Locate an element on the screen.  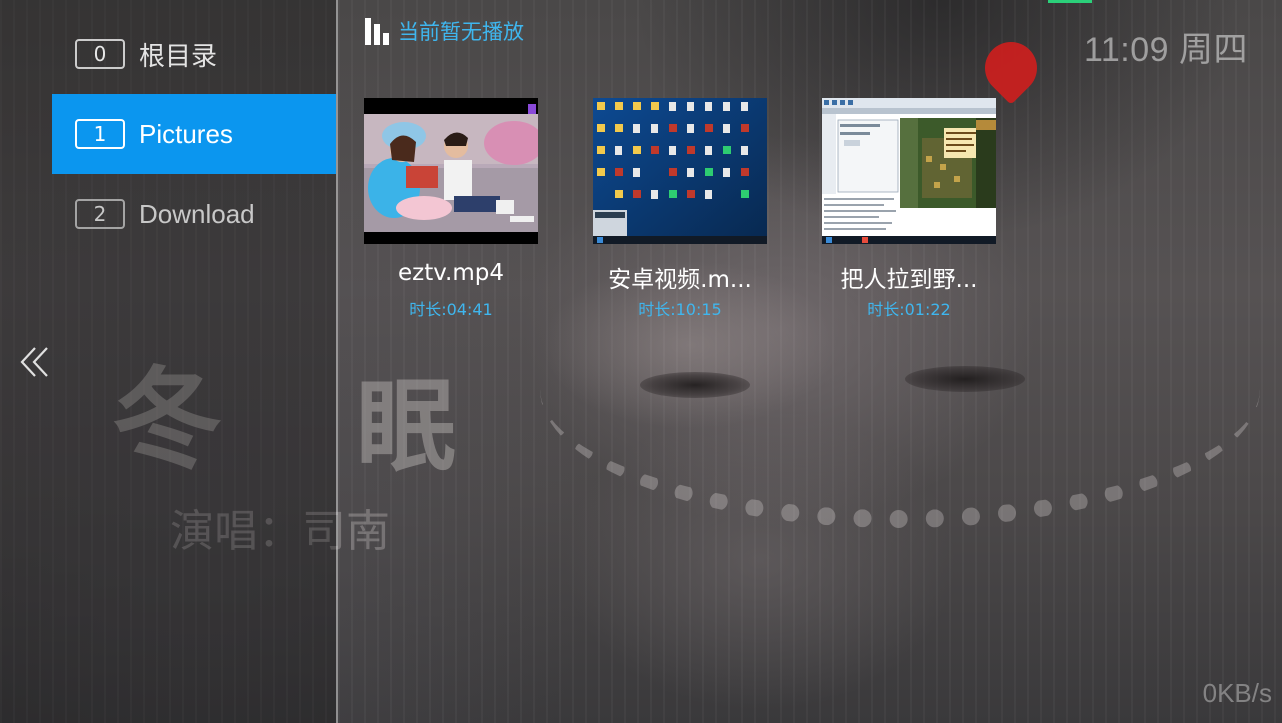
folder-item-pictures: 1 Pictures is located at coordinates (194, 134).